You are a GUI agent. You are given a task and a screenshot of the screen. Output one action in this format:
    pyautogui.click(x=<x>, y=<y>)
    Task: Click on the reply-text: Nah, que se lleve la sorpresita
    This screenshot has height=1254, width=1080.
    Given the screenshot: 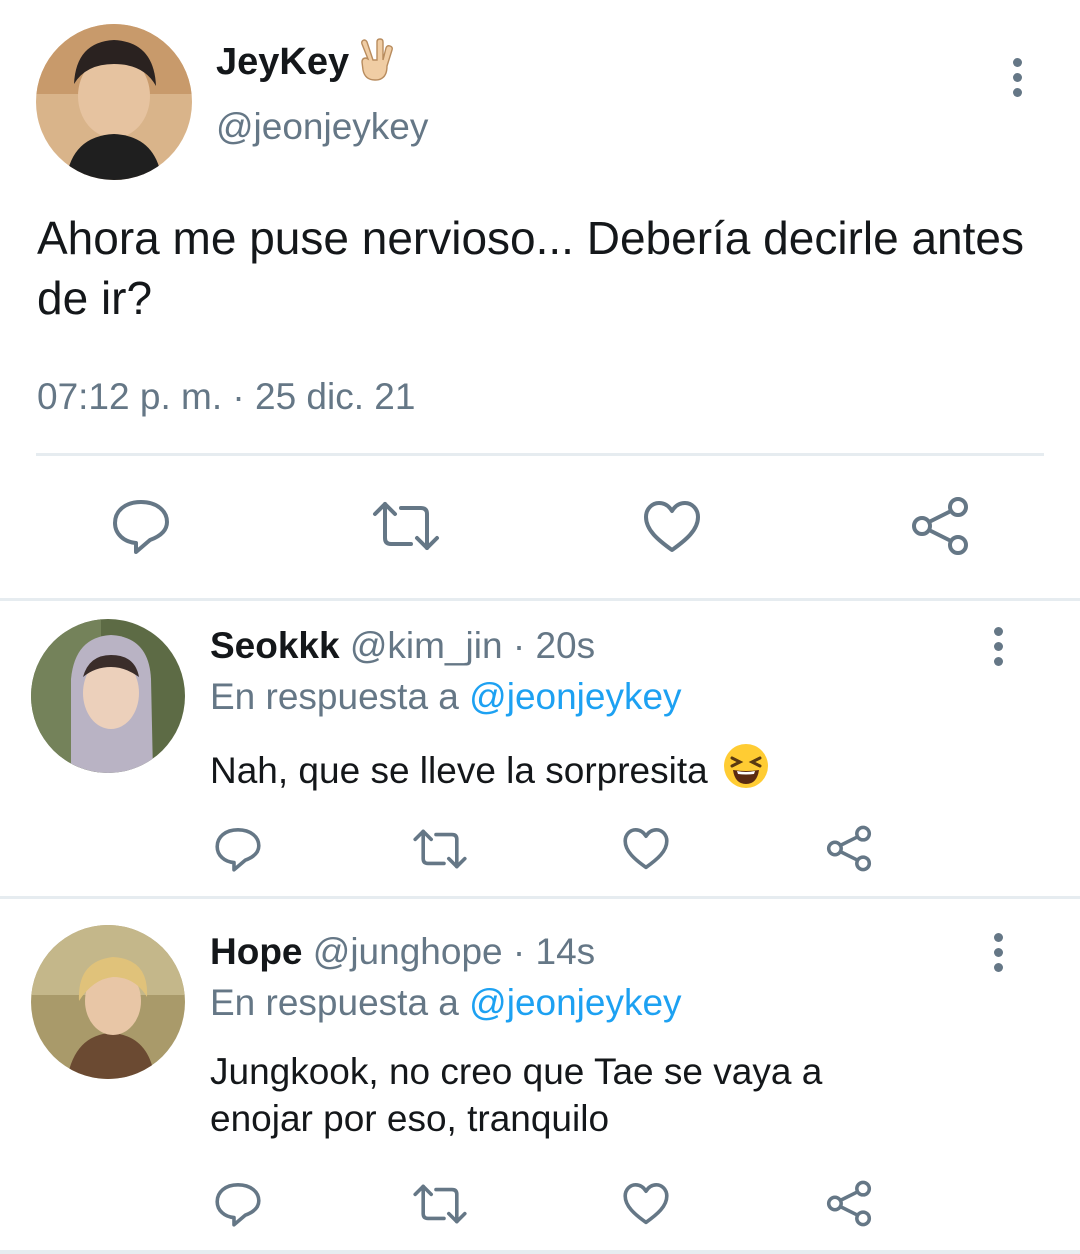 What is the action you would take?
    pyautogui.click(x=459, y=770)
    